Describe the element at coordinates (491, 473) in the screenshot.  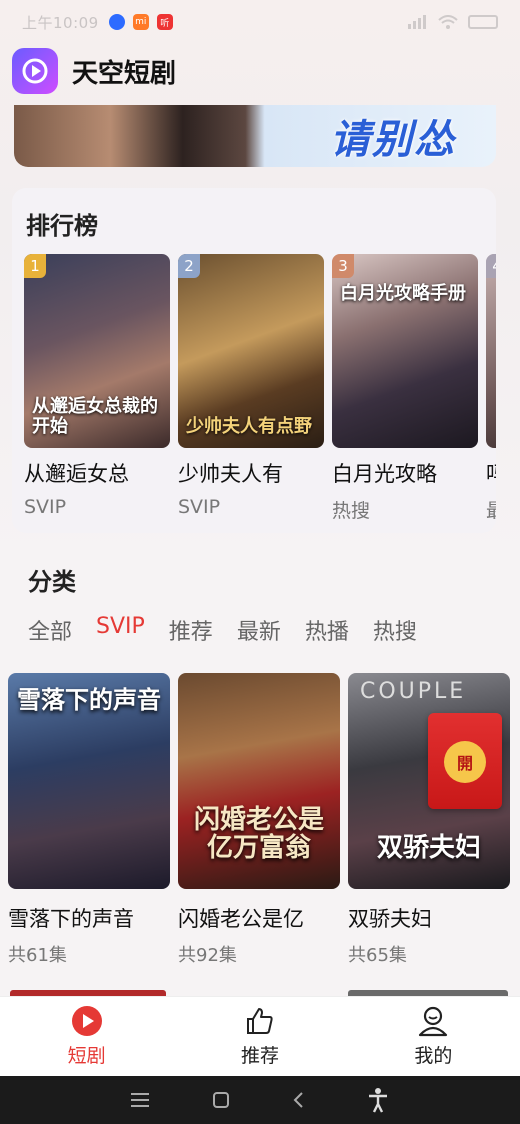
I see `drama-title: 吗` at that location.